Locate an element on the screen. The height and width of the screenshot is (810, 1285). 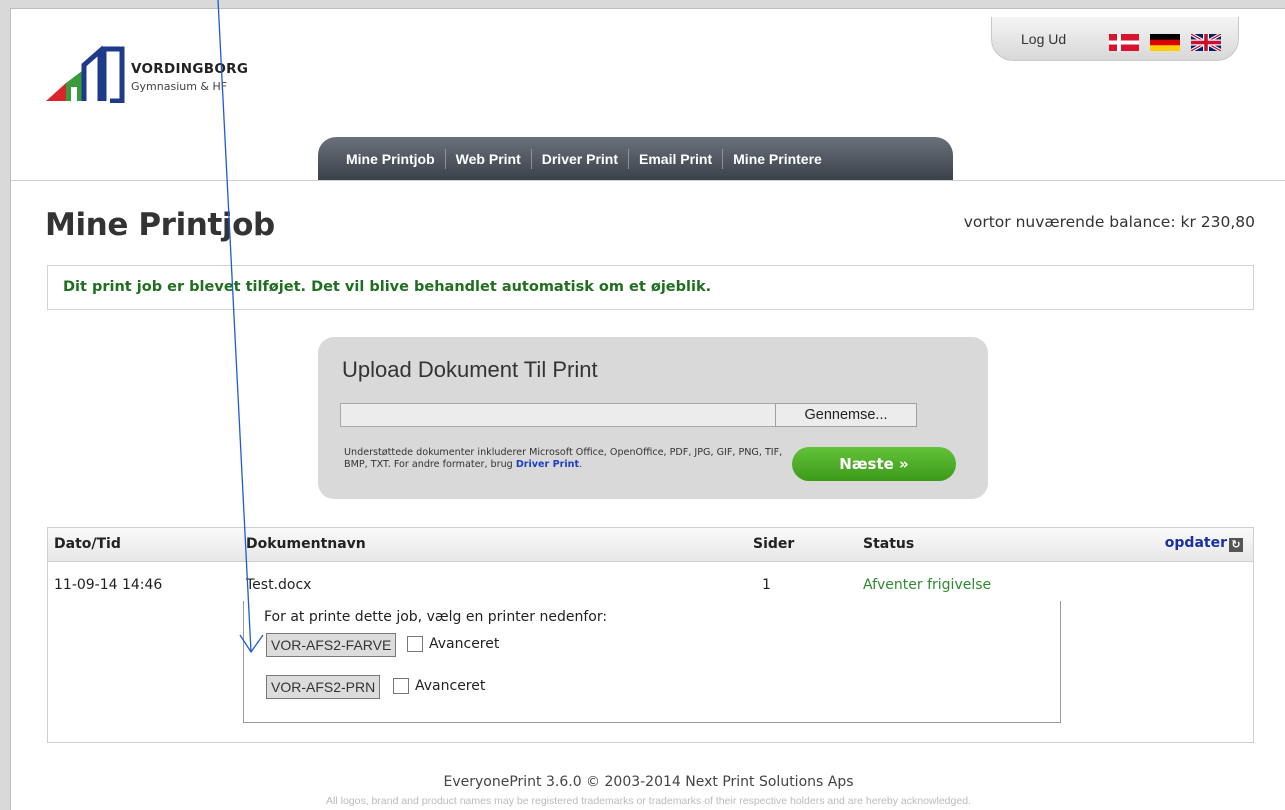
supported-formats-end: . is located at coordinates (581, 464).